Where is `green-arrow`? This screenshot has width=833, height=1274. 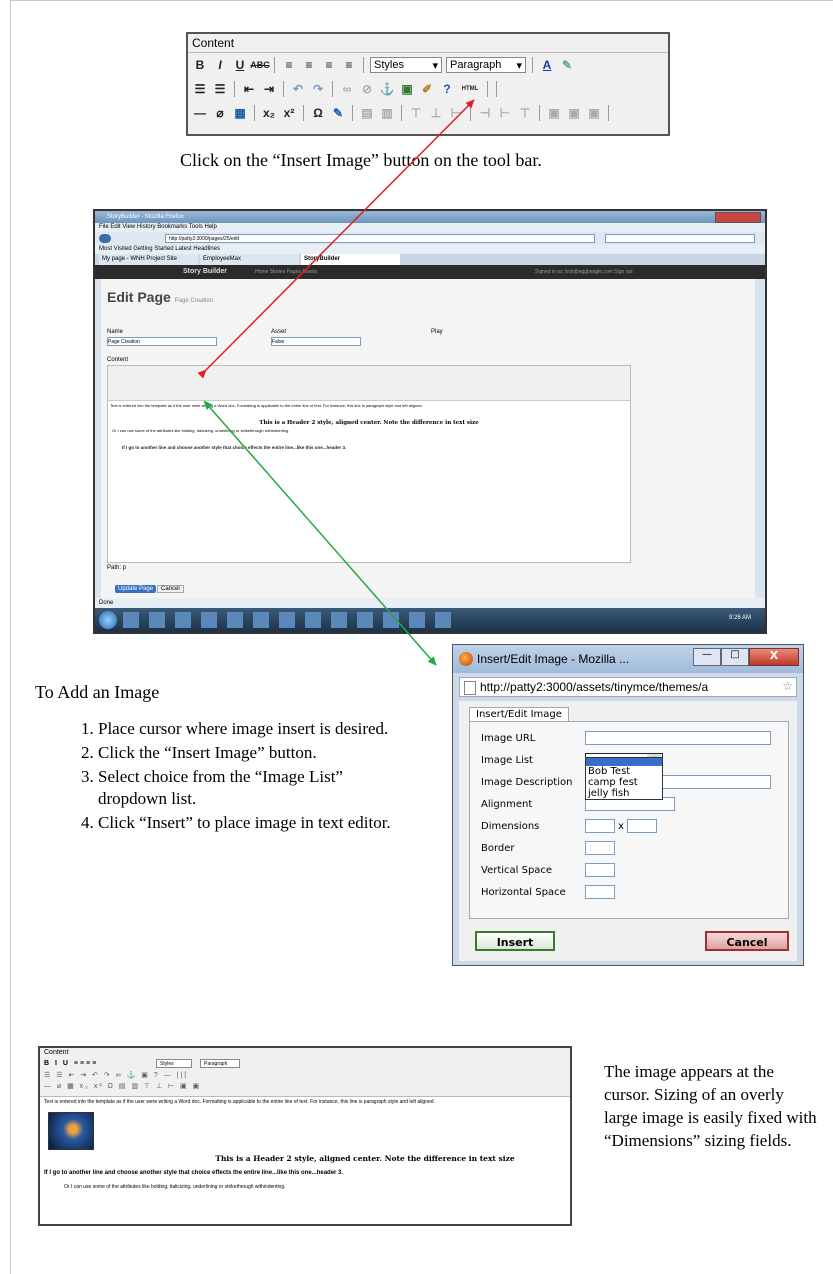
green-arrow is located at coordinates (320, 533).